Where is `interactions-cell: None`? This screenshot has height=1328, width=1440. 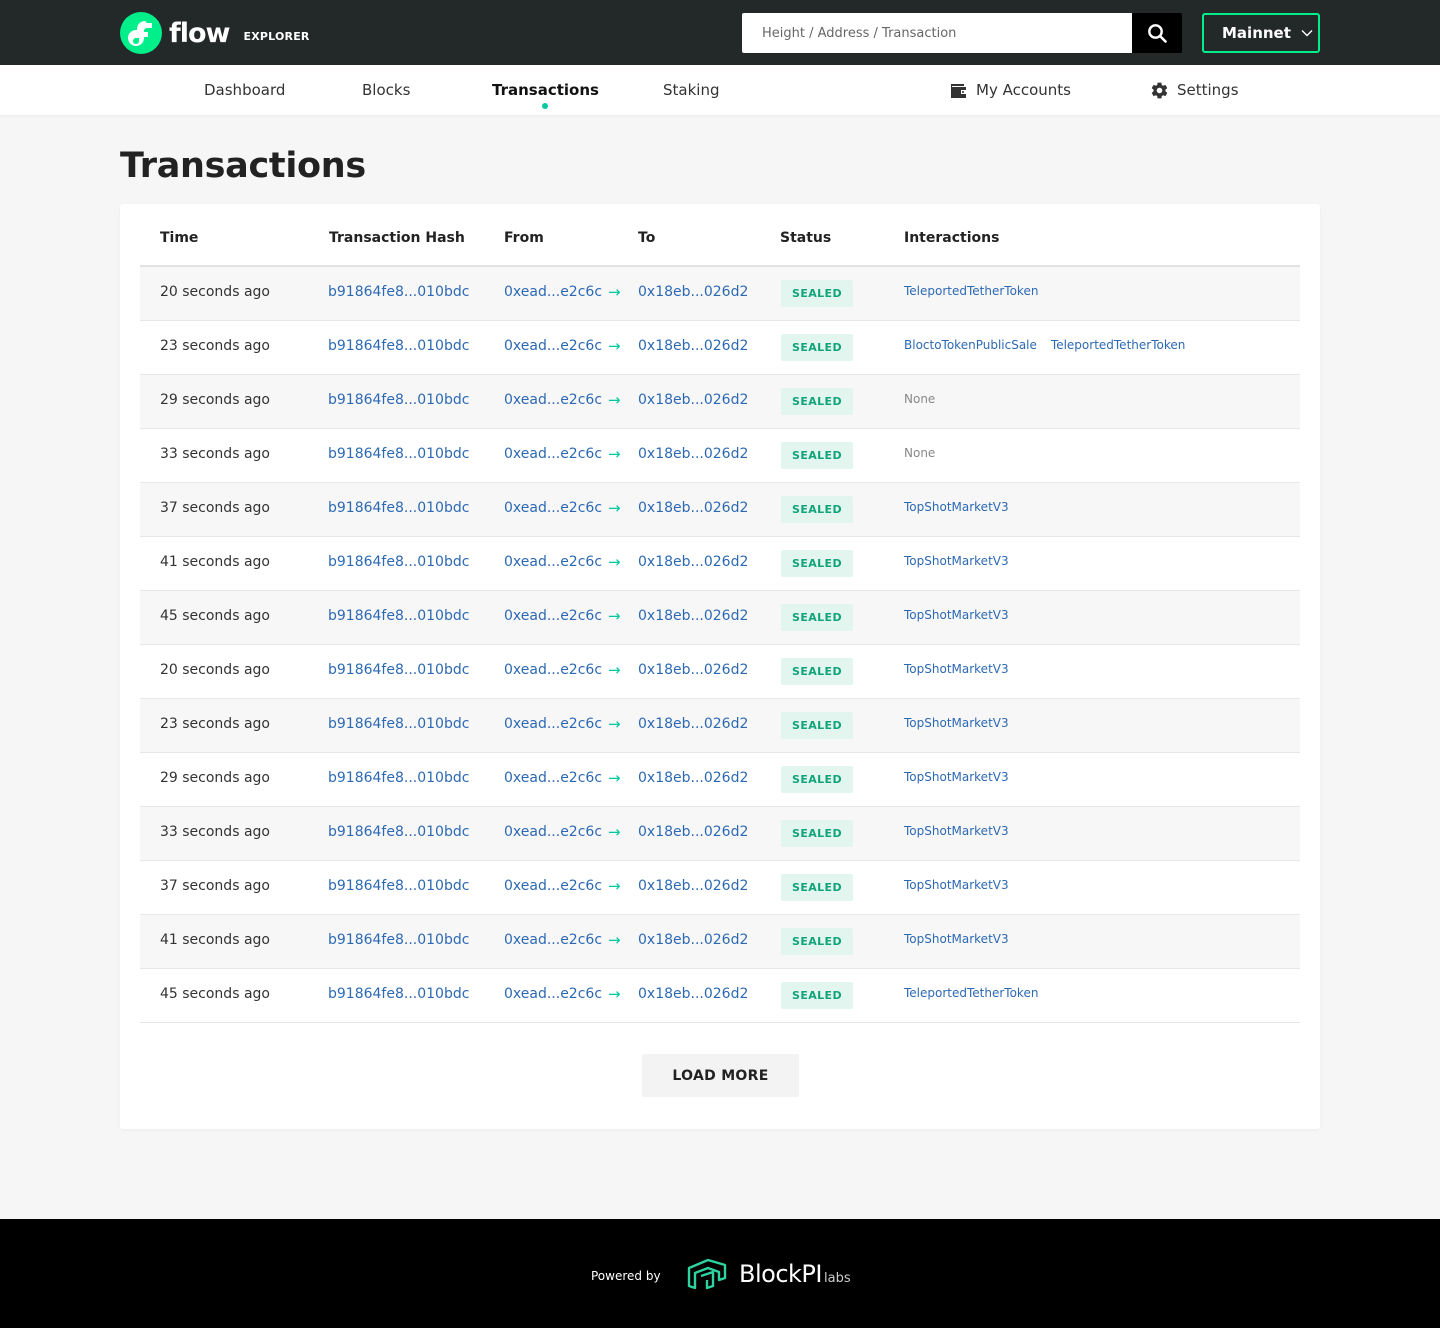
interactions-cell: None is located at coordinates (919, 456).